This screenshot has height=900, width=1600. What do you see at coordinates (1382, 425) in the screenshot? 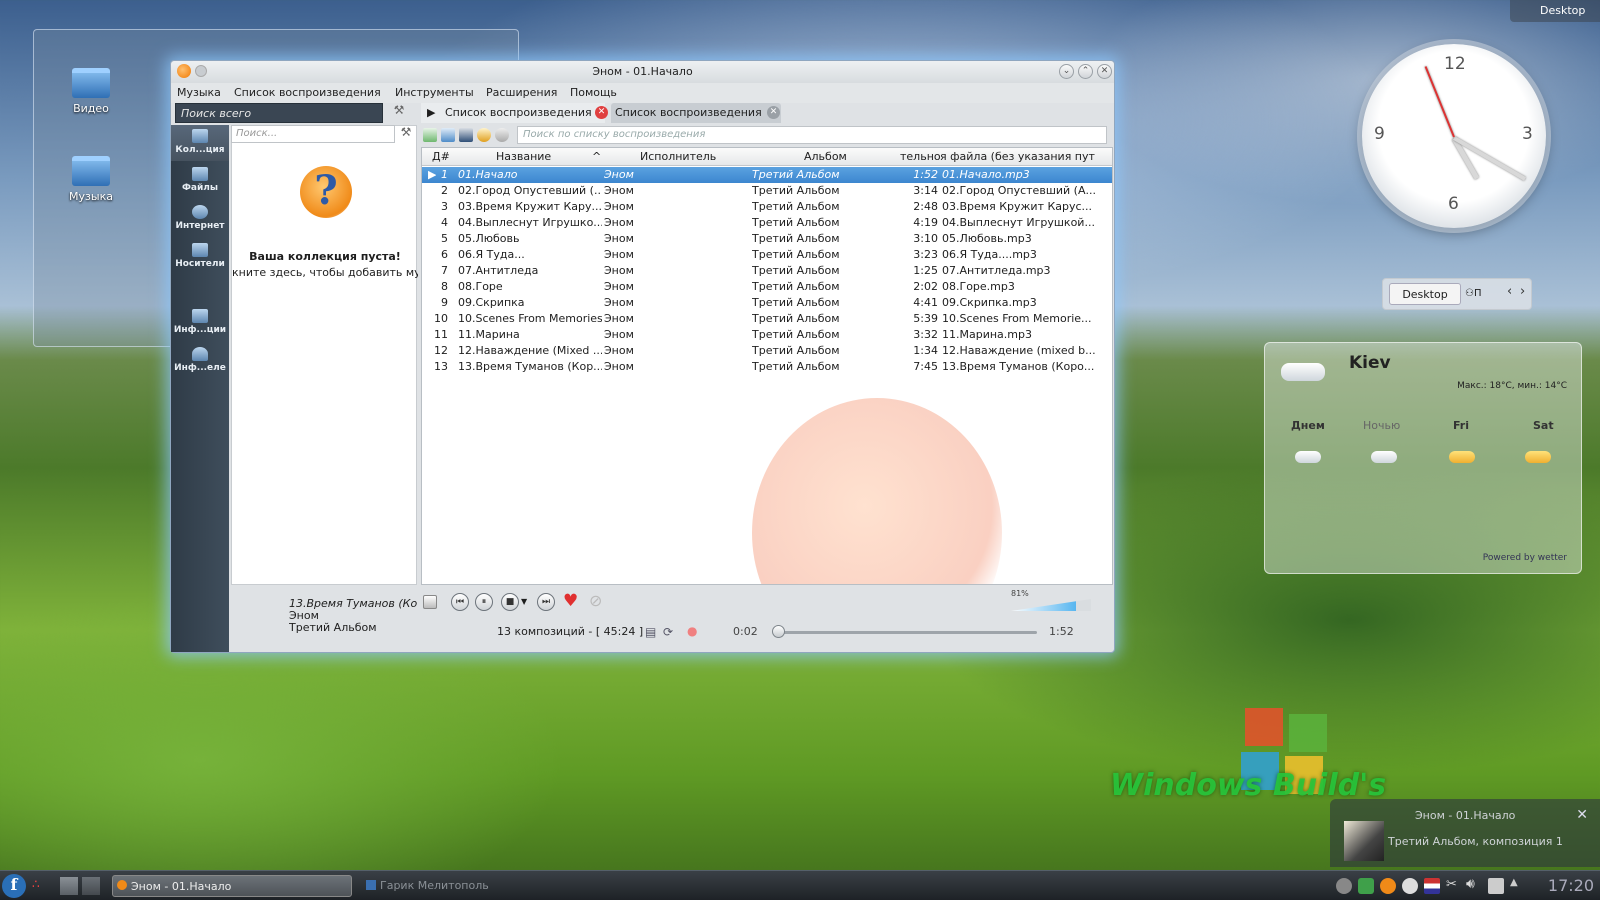
I see `weather-day: Ночью` at bounding box center [1382, 425].